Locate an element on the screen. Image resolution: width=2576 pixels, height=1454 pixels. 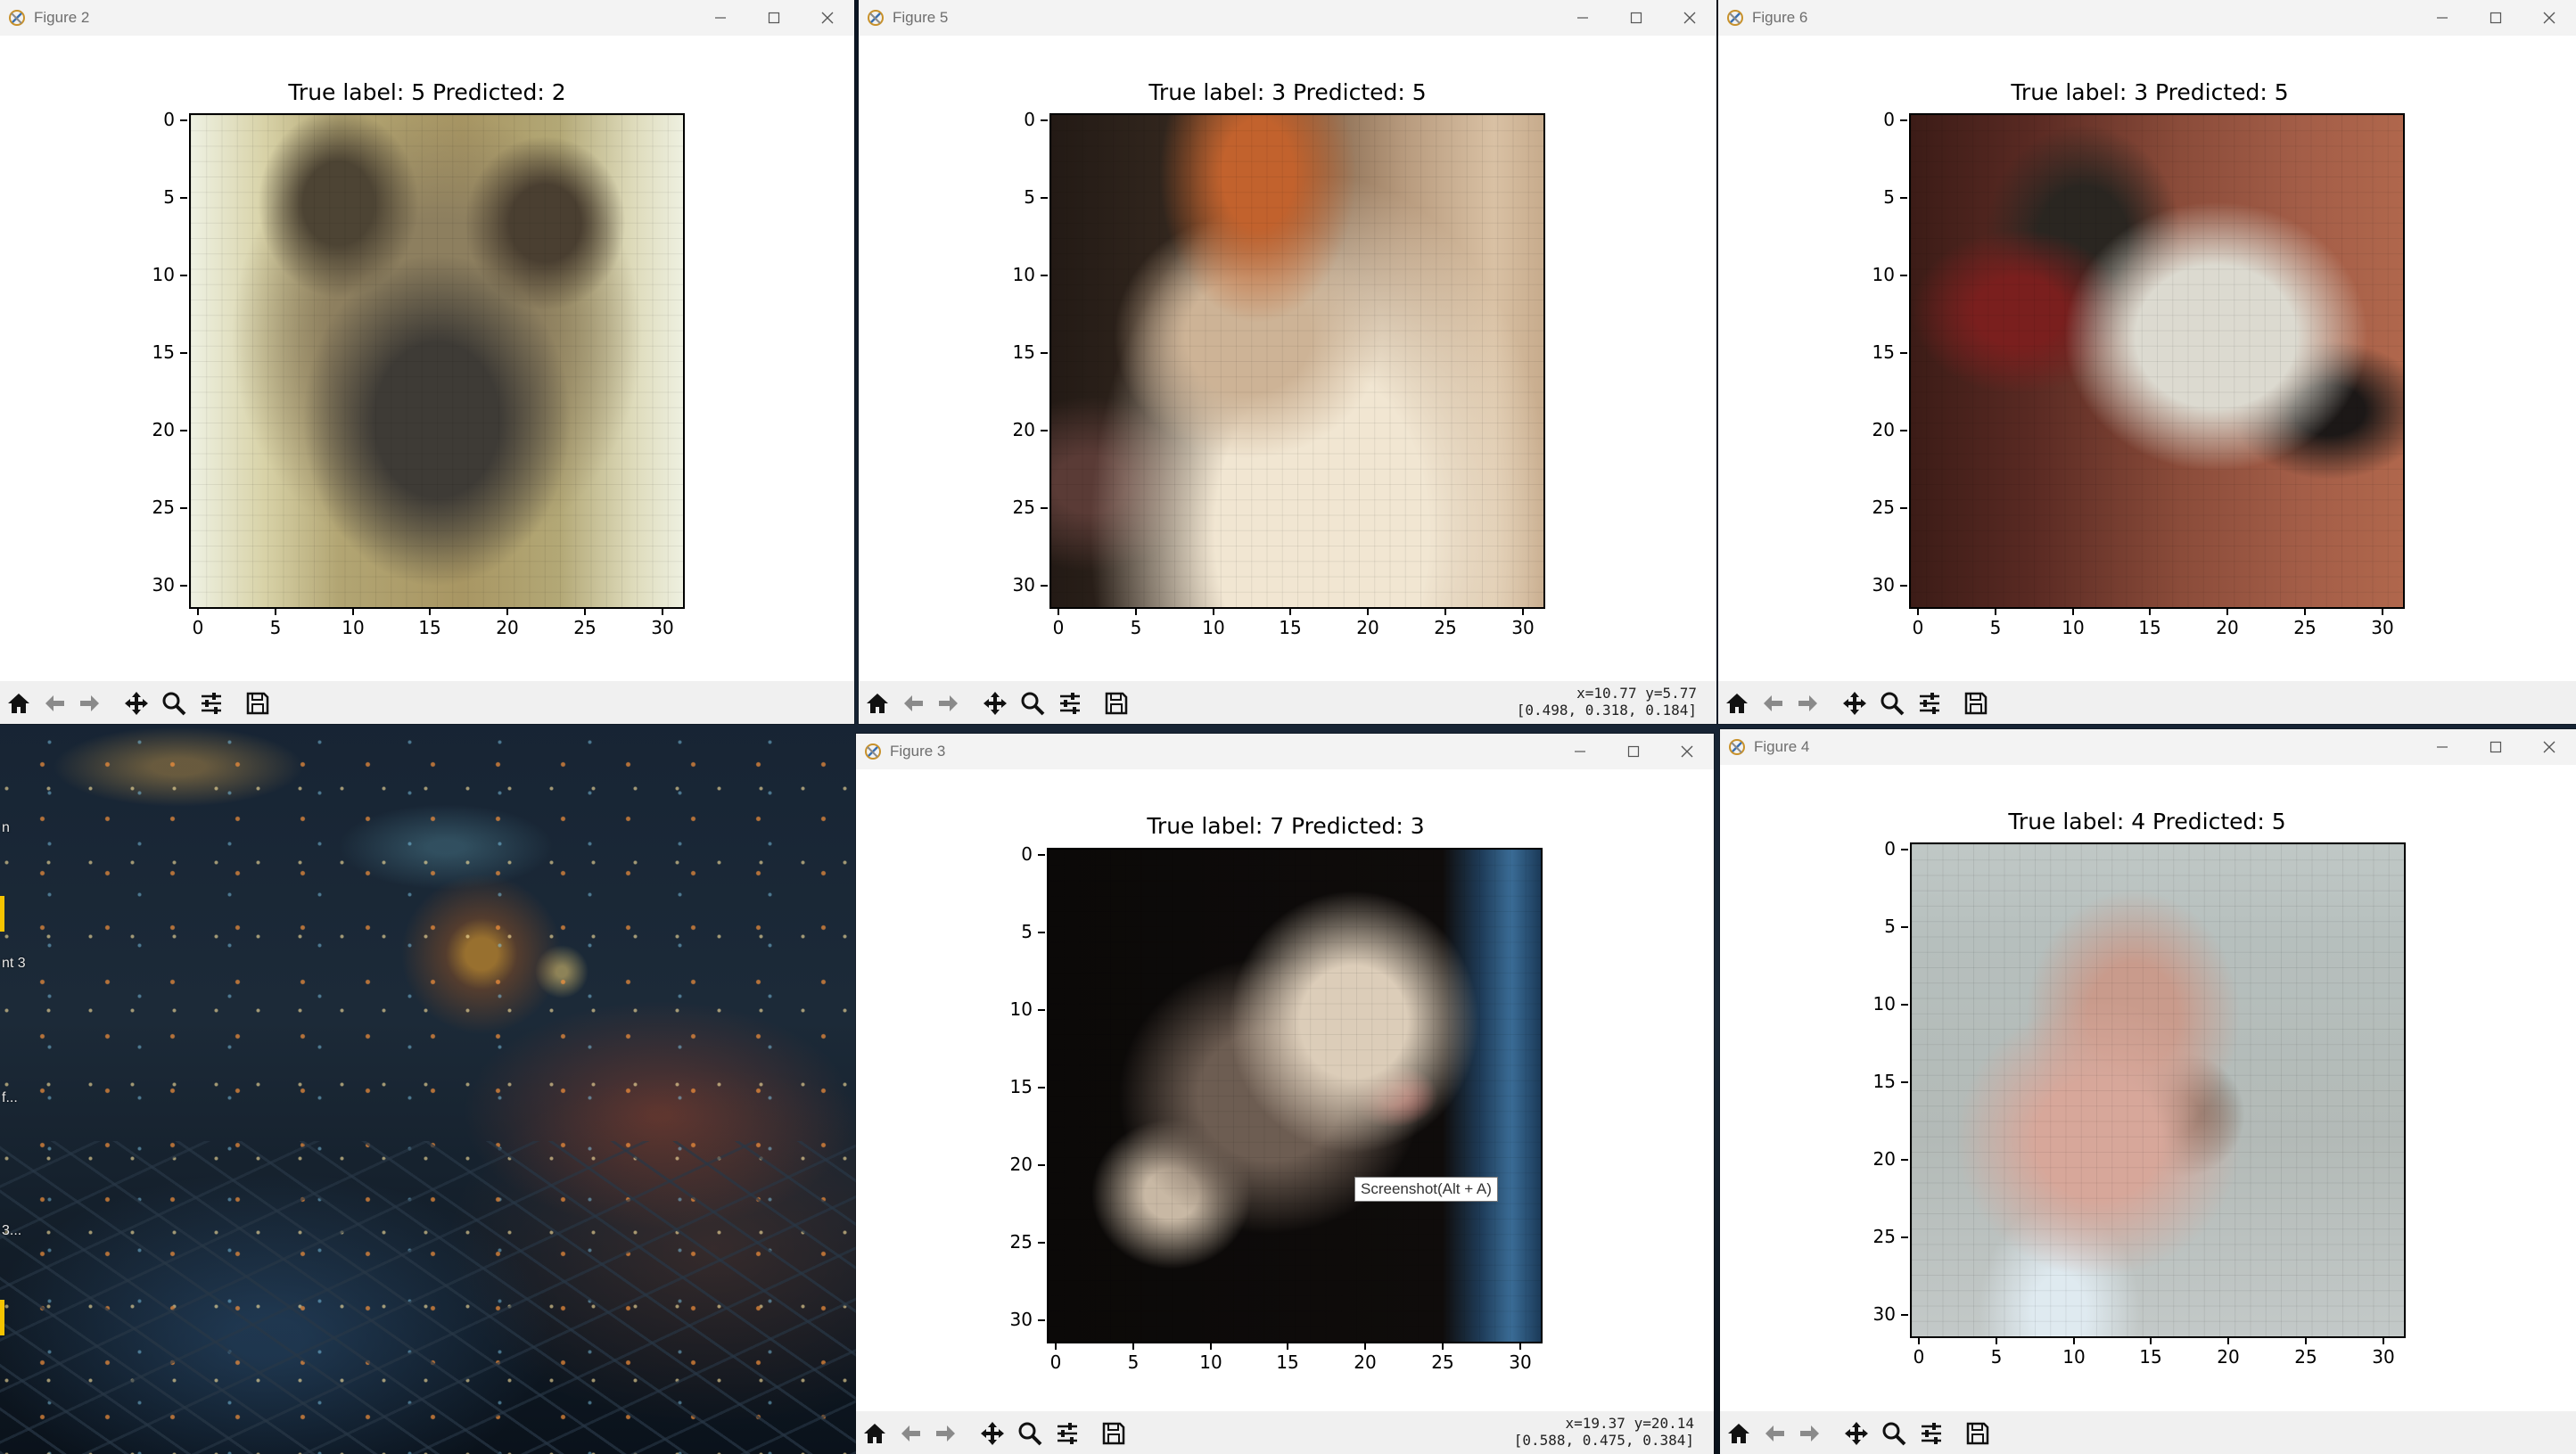
desktop-label: n is located at coordinates (6, 828).